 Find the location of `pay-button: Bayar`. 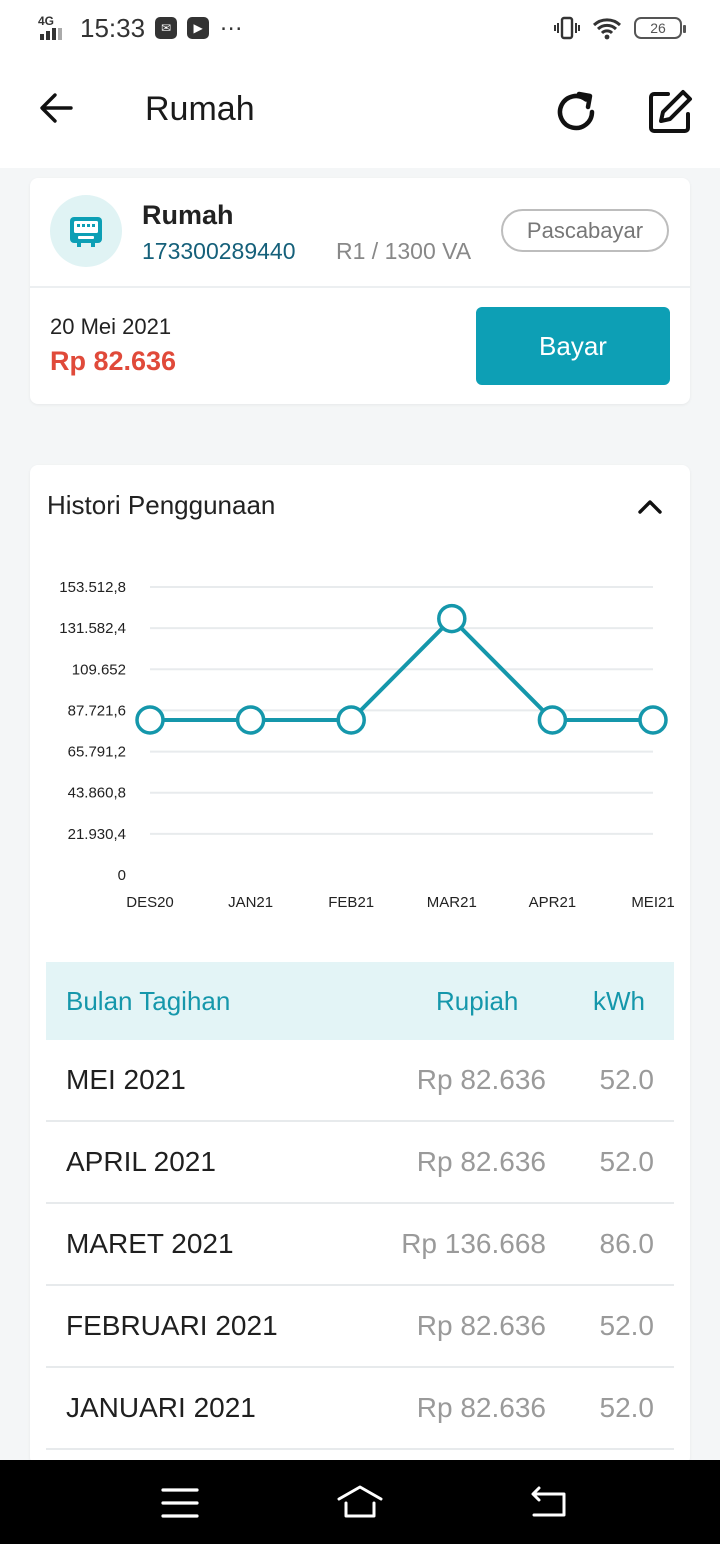

pay-button: Bayar is located at coordinates (573, 346).